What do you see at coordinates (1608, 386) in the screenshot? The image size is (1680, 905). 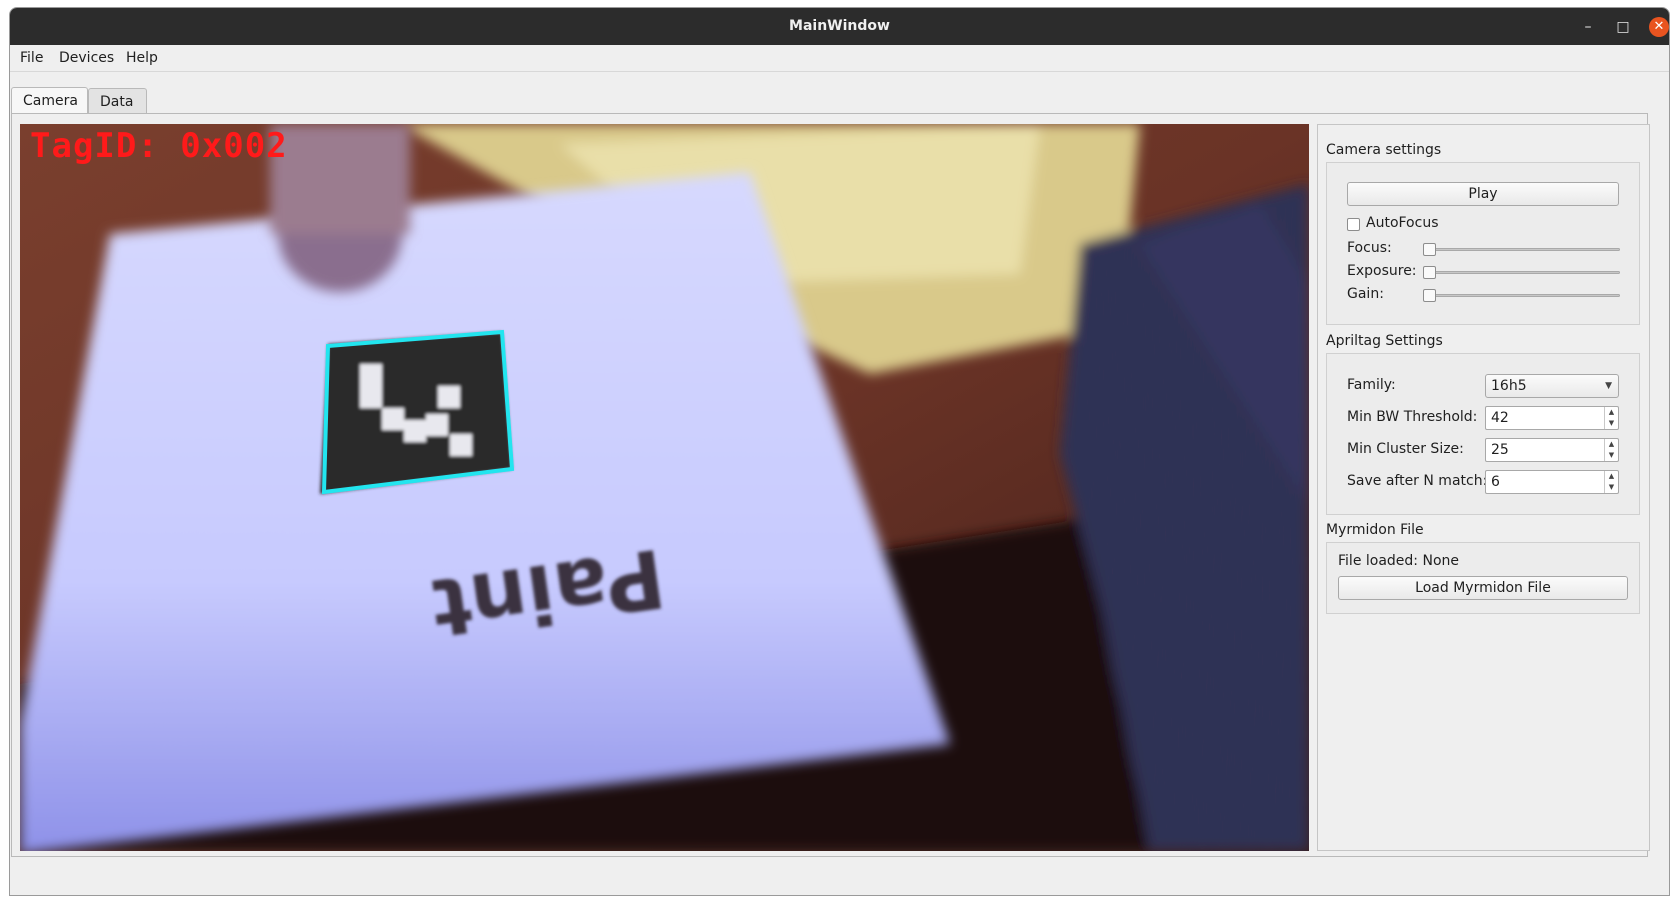 I see `chevron-down-icon: ▼` at bounding box center [1608, 386].